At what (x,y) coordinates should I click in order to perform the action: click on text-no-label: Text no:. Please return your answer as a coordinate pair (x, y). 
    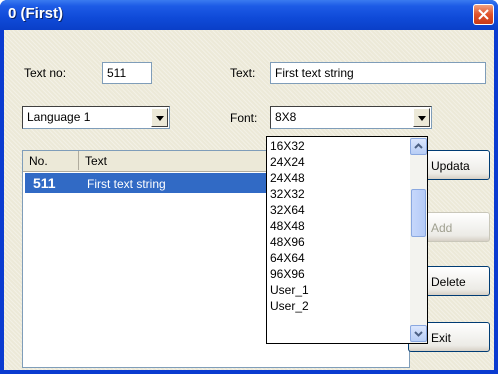
    Looking at the image, I should click on (45, 73).